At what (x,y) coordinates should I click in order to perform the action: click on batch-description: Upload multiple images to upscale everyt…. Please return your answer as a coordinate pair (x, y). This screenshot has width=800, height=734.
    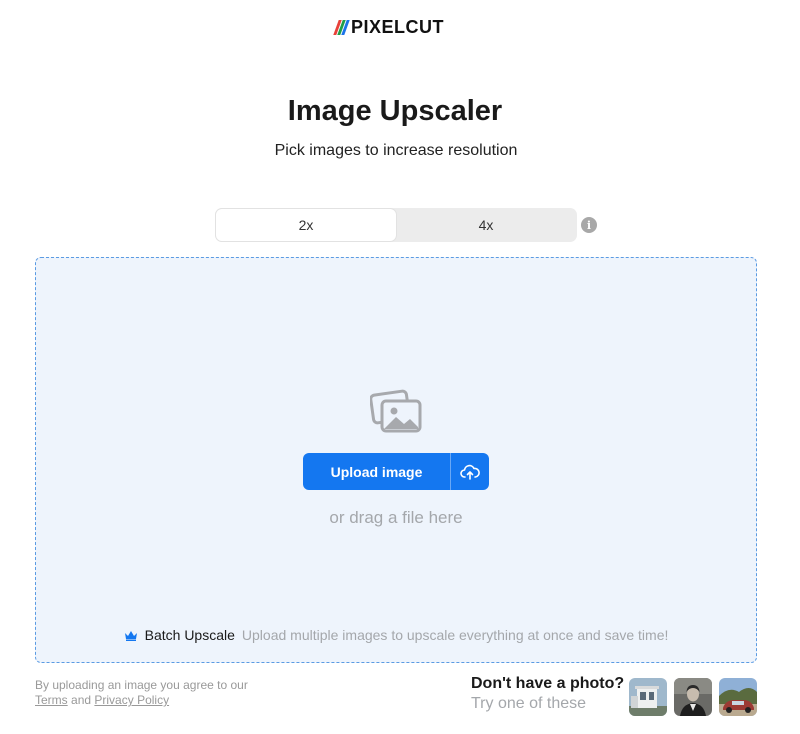
    Looking at the image, I should click on (455, 635).